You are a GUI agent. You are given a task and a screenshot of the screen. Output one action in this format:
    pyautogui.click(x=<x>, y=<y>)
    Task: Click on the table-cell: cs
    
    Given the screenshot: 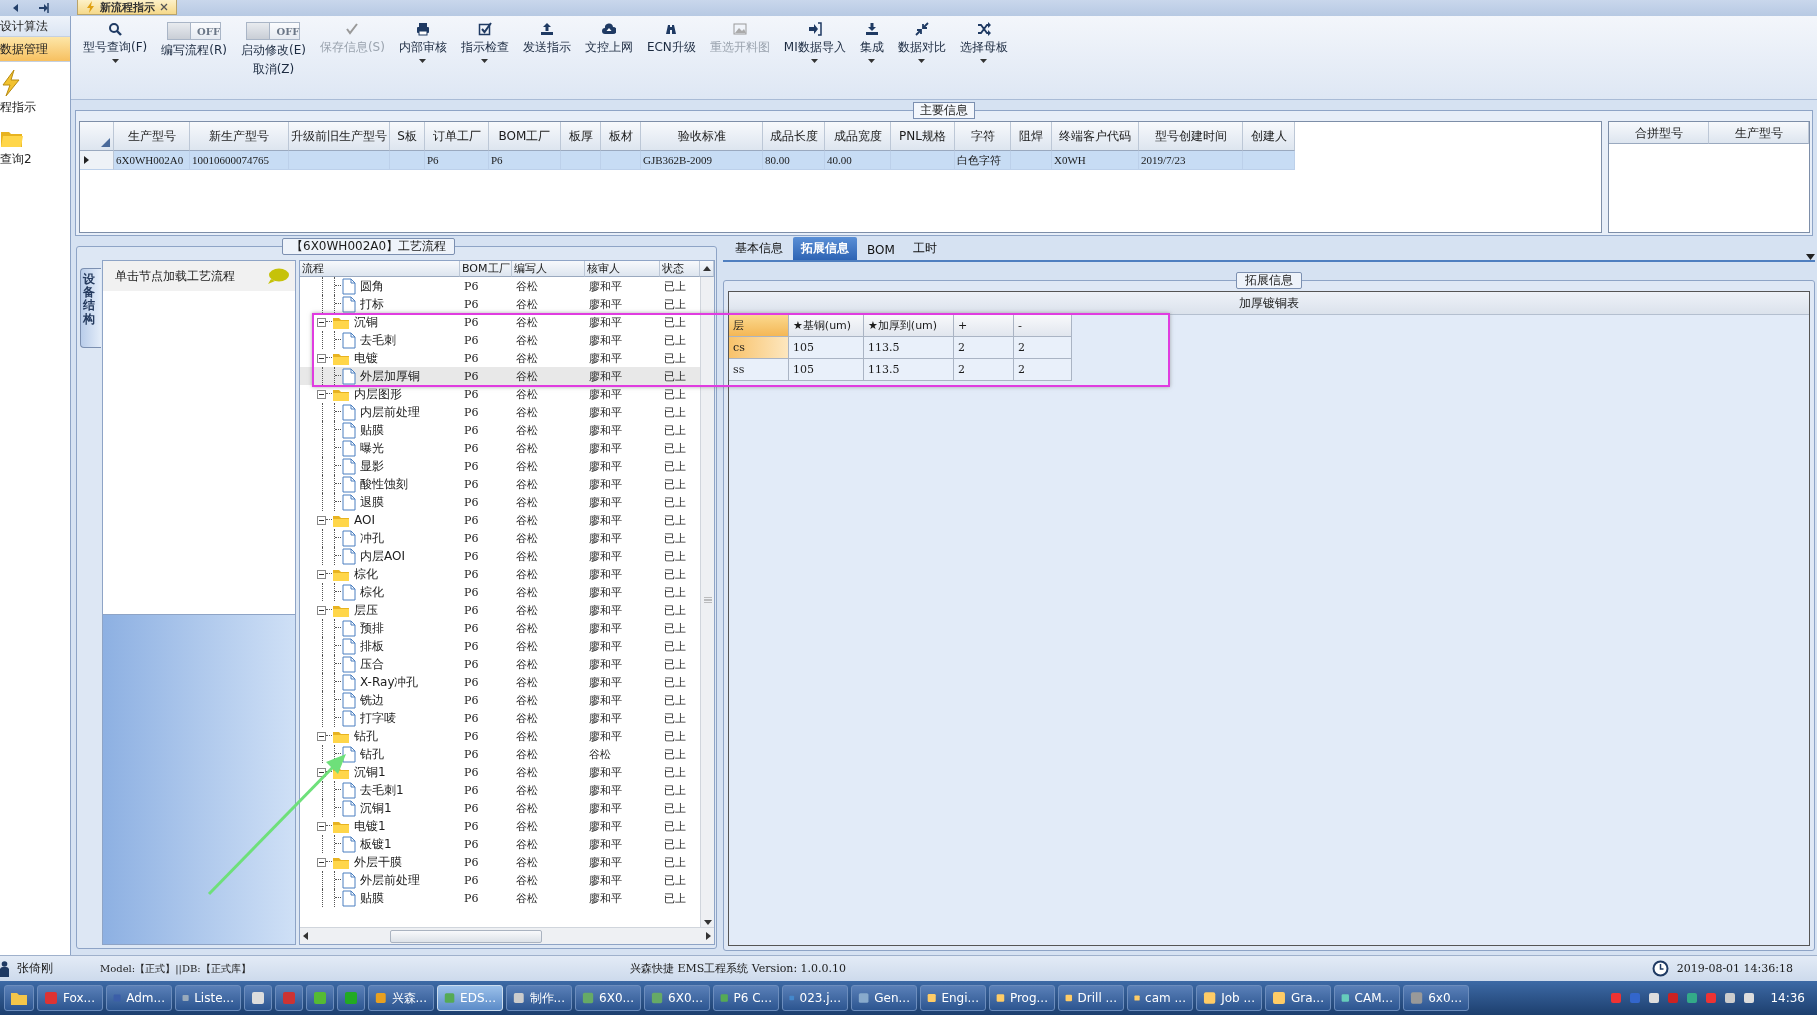 What is the action you would take?
    pyautogui.click(x=759, y=348)
    